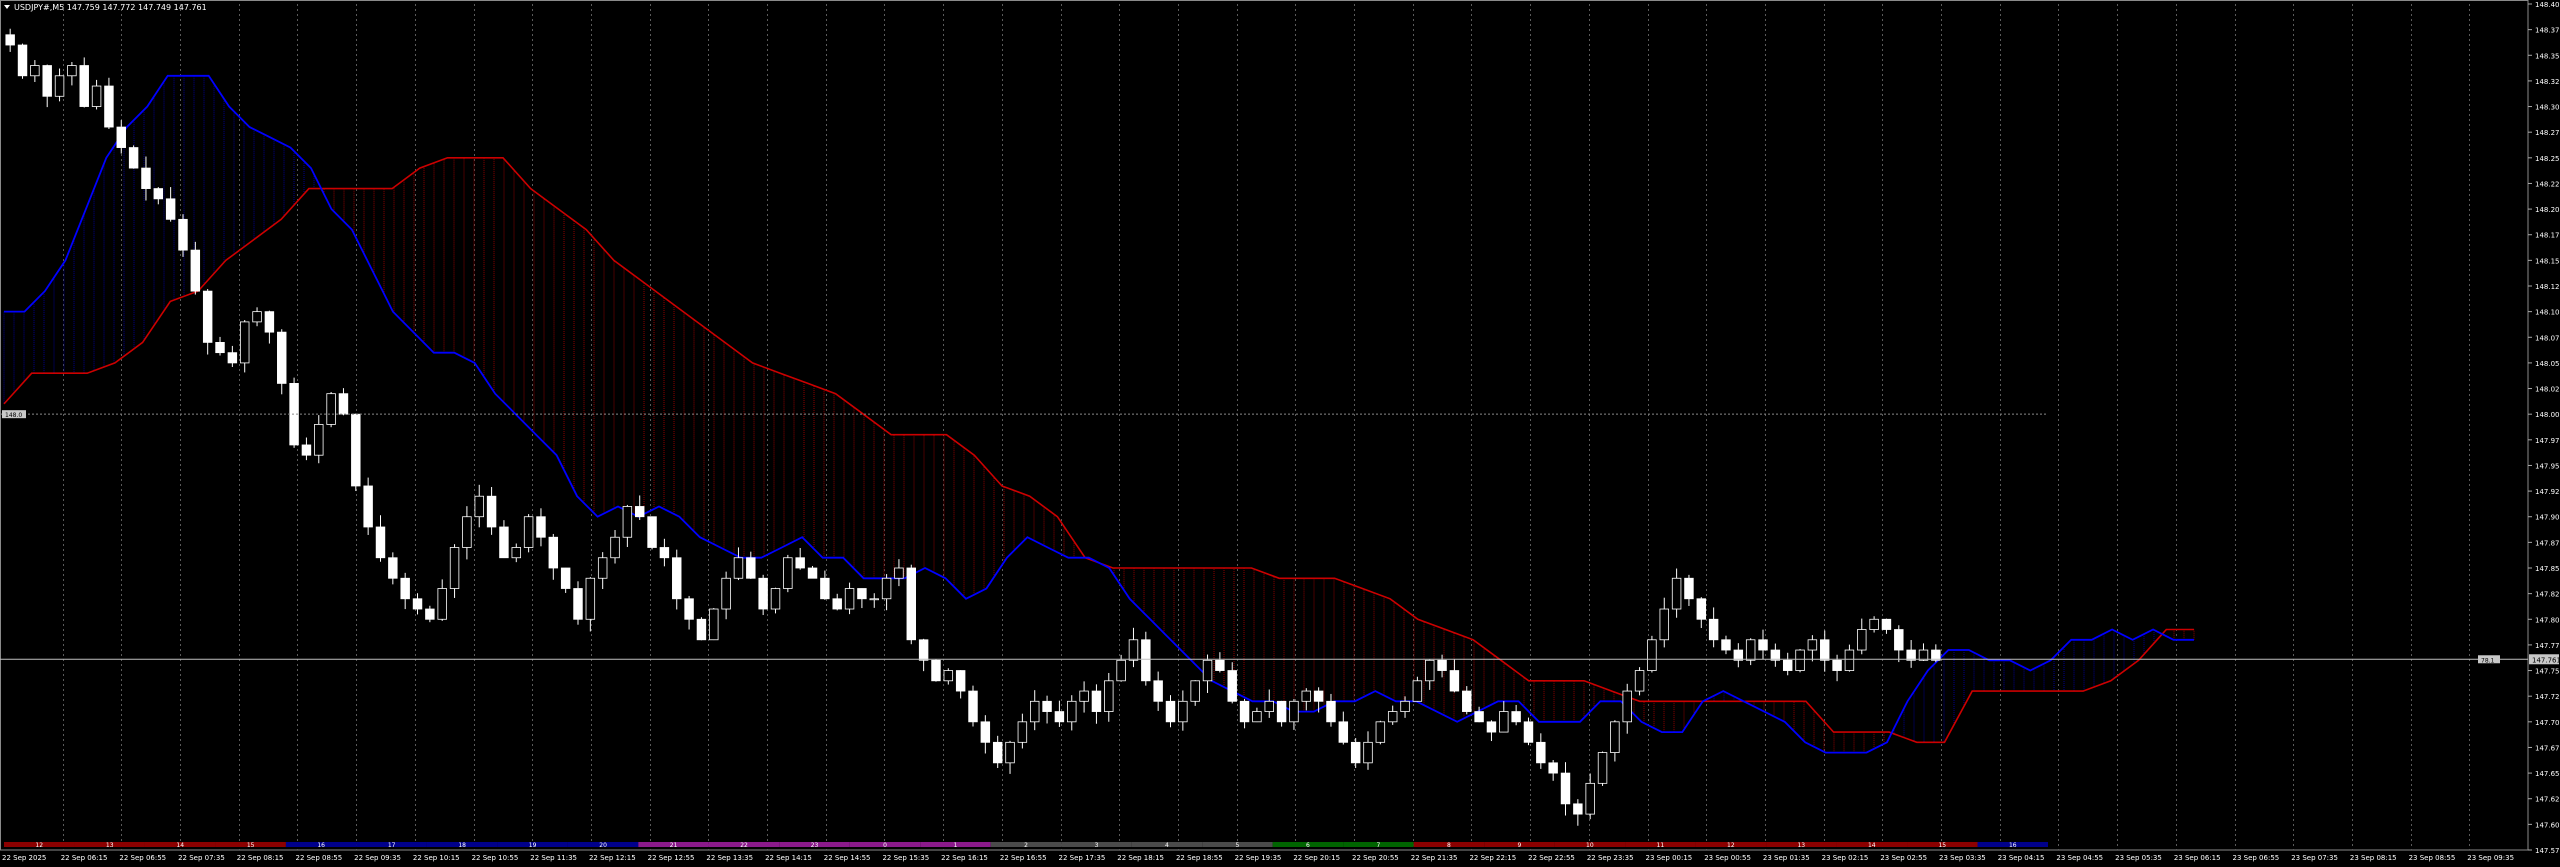 The height and width of the screenshot is (867, 2560). Describe the element at coordinates (251, 845) in the screenshot. I see `session-band-label: 15` at that location.